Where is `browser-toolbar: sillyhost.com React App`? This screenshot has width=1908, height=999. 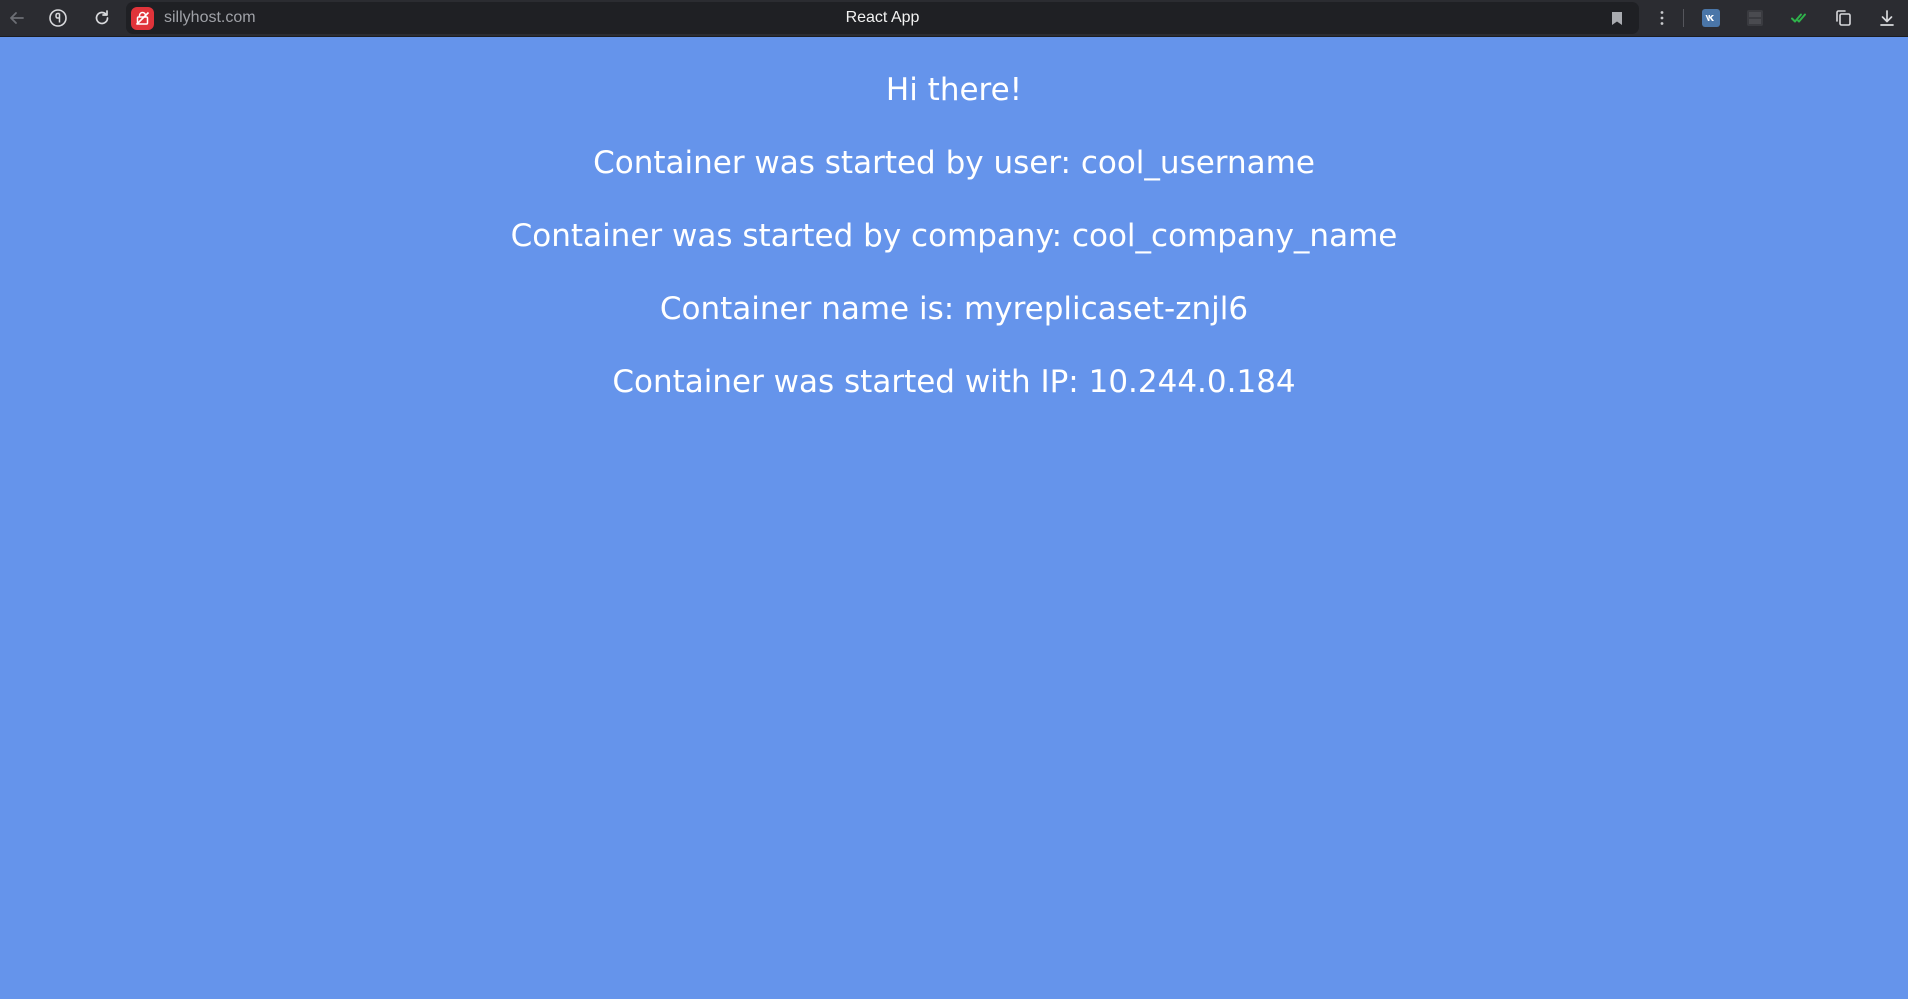
browser-toolbar: sillyhost.com React App is located at coordinates (954, 18).